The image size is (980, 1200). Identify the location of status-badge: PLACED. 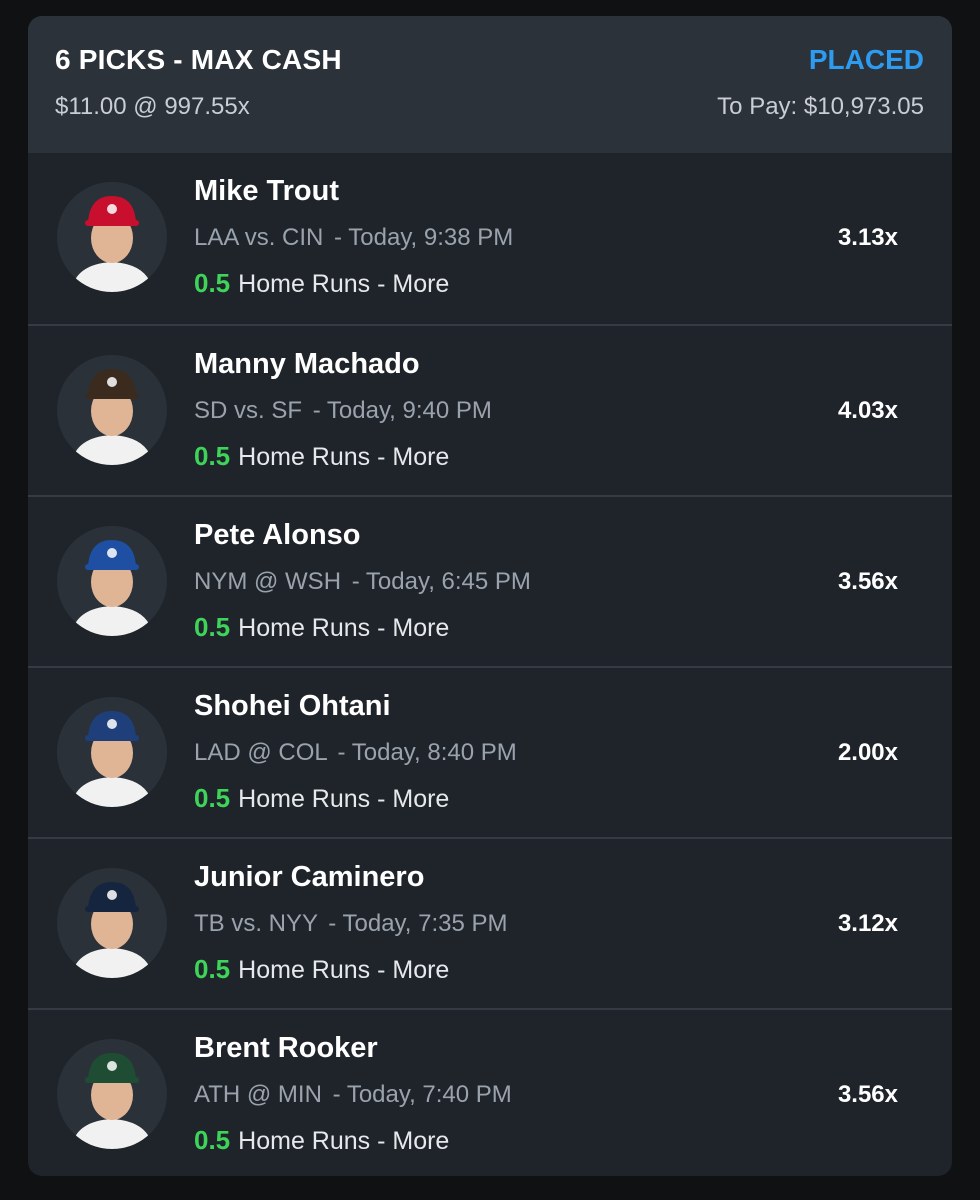
(866, 59).